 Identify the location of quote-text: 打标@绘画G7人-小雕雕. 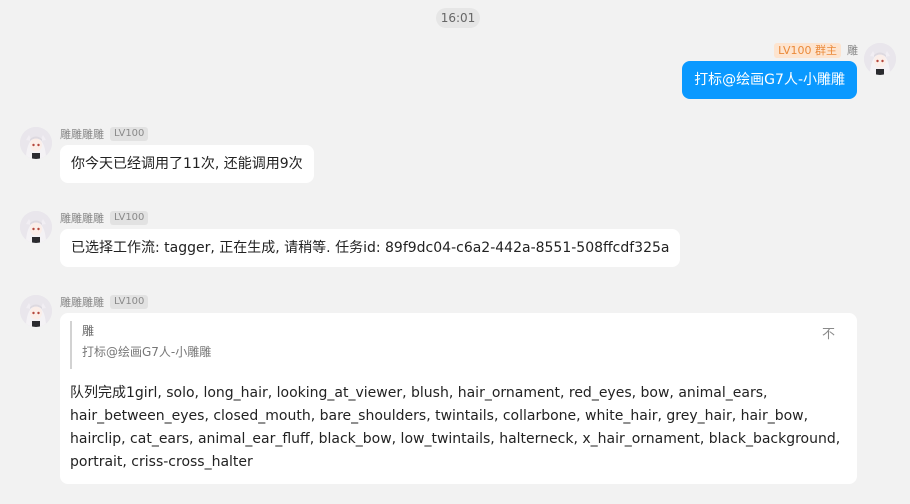
(147, 352).